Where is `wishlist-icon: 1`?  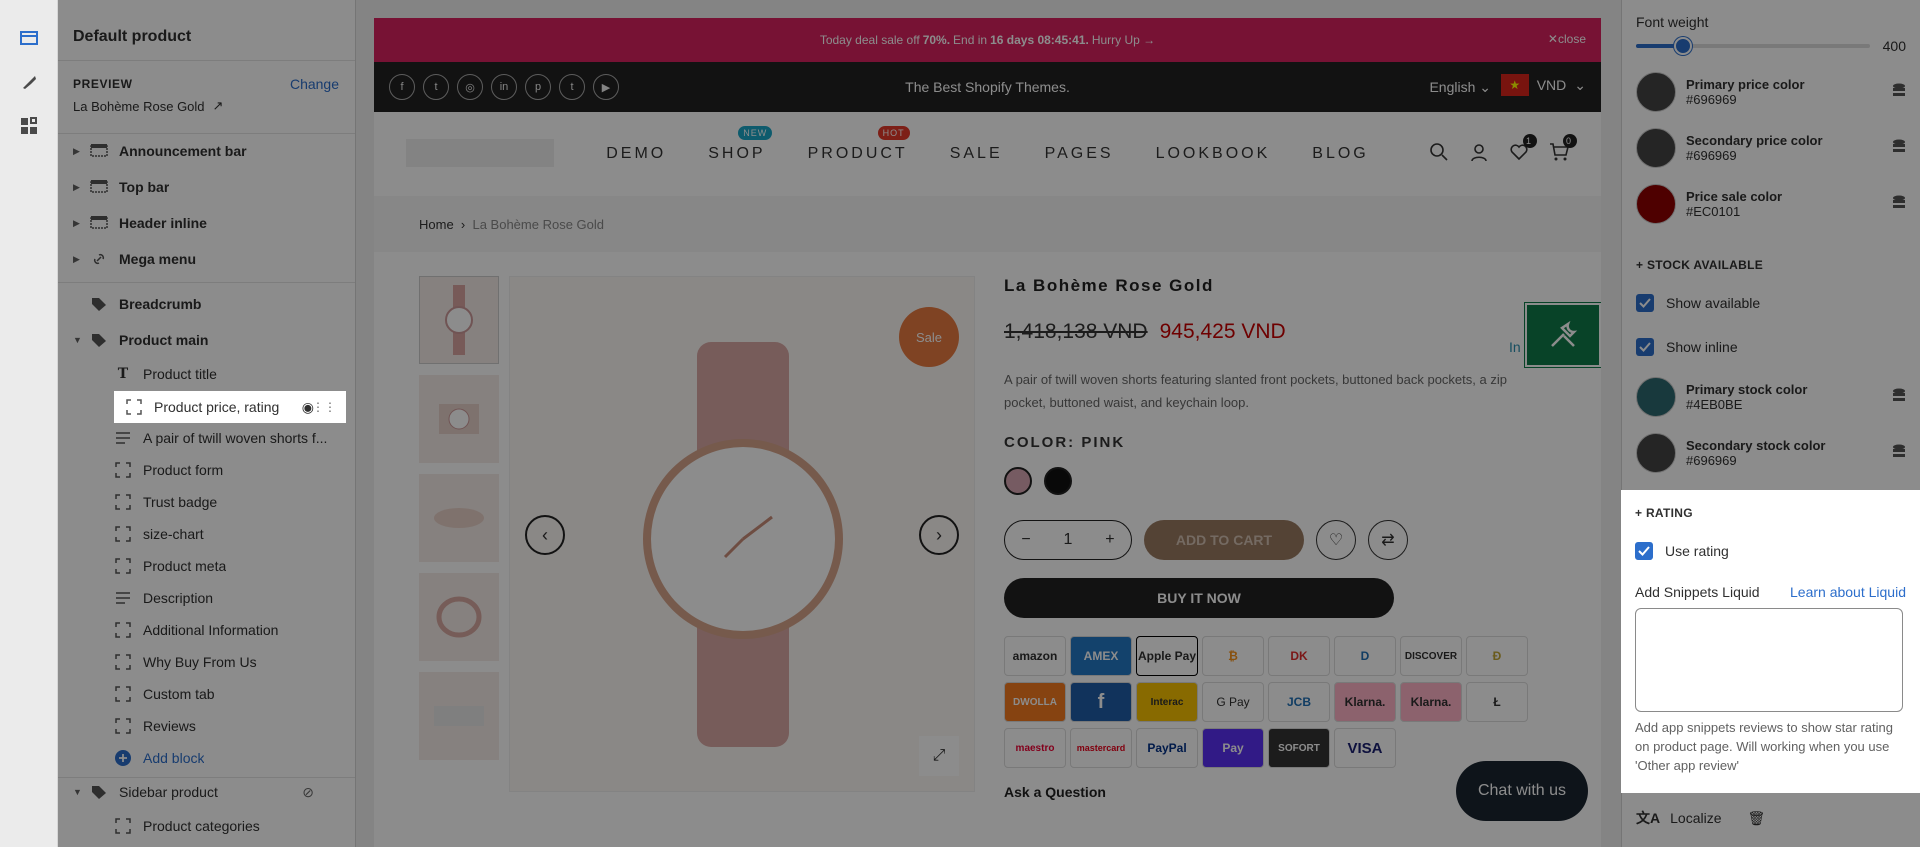 wishlist-icon: 1 is located at coordinates (1522, 149).